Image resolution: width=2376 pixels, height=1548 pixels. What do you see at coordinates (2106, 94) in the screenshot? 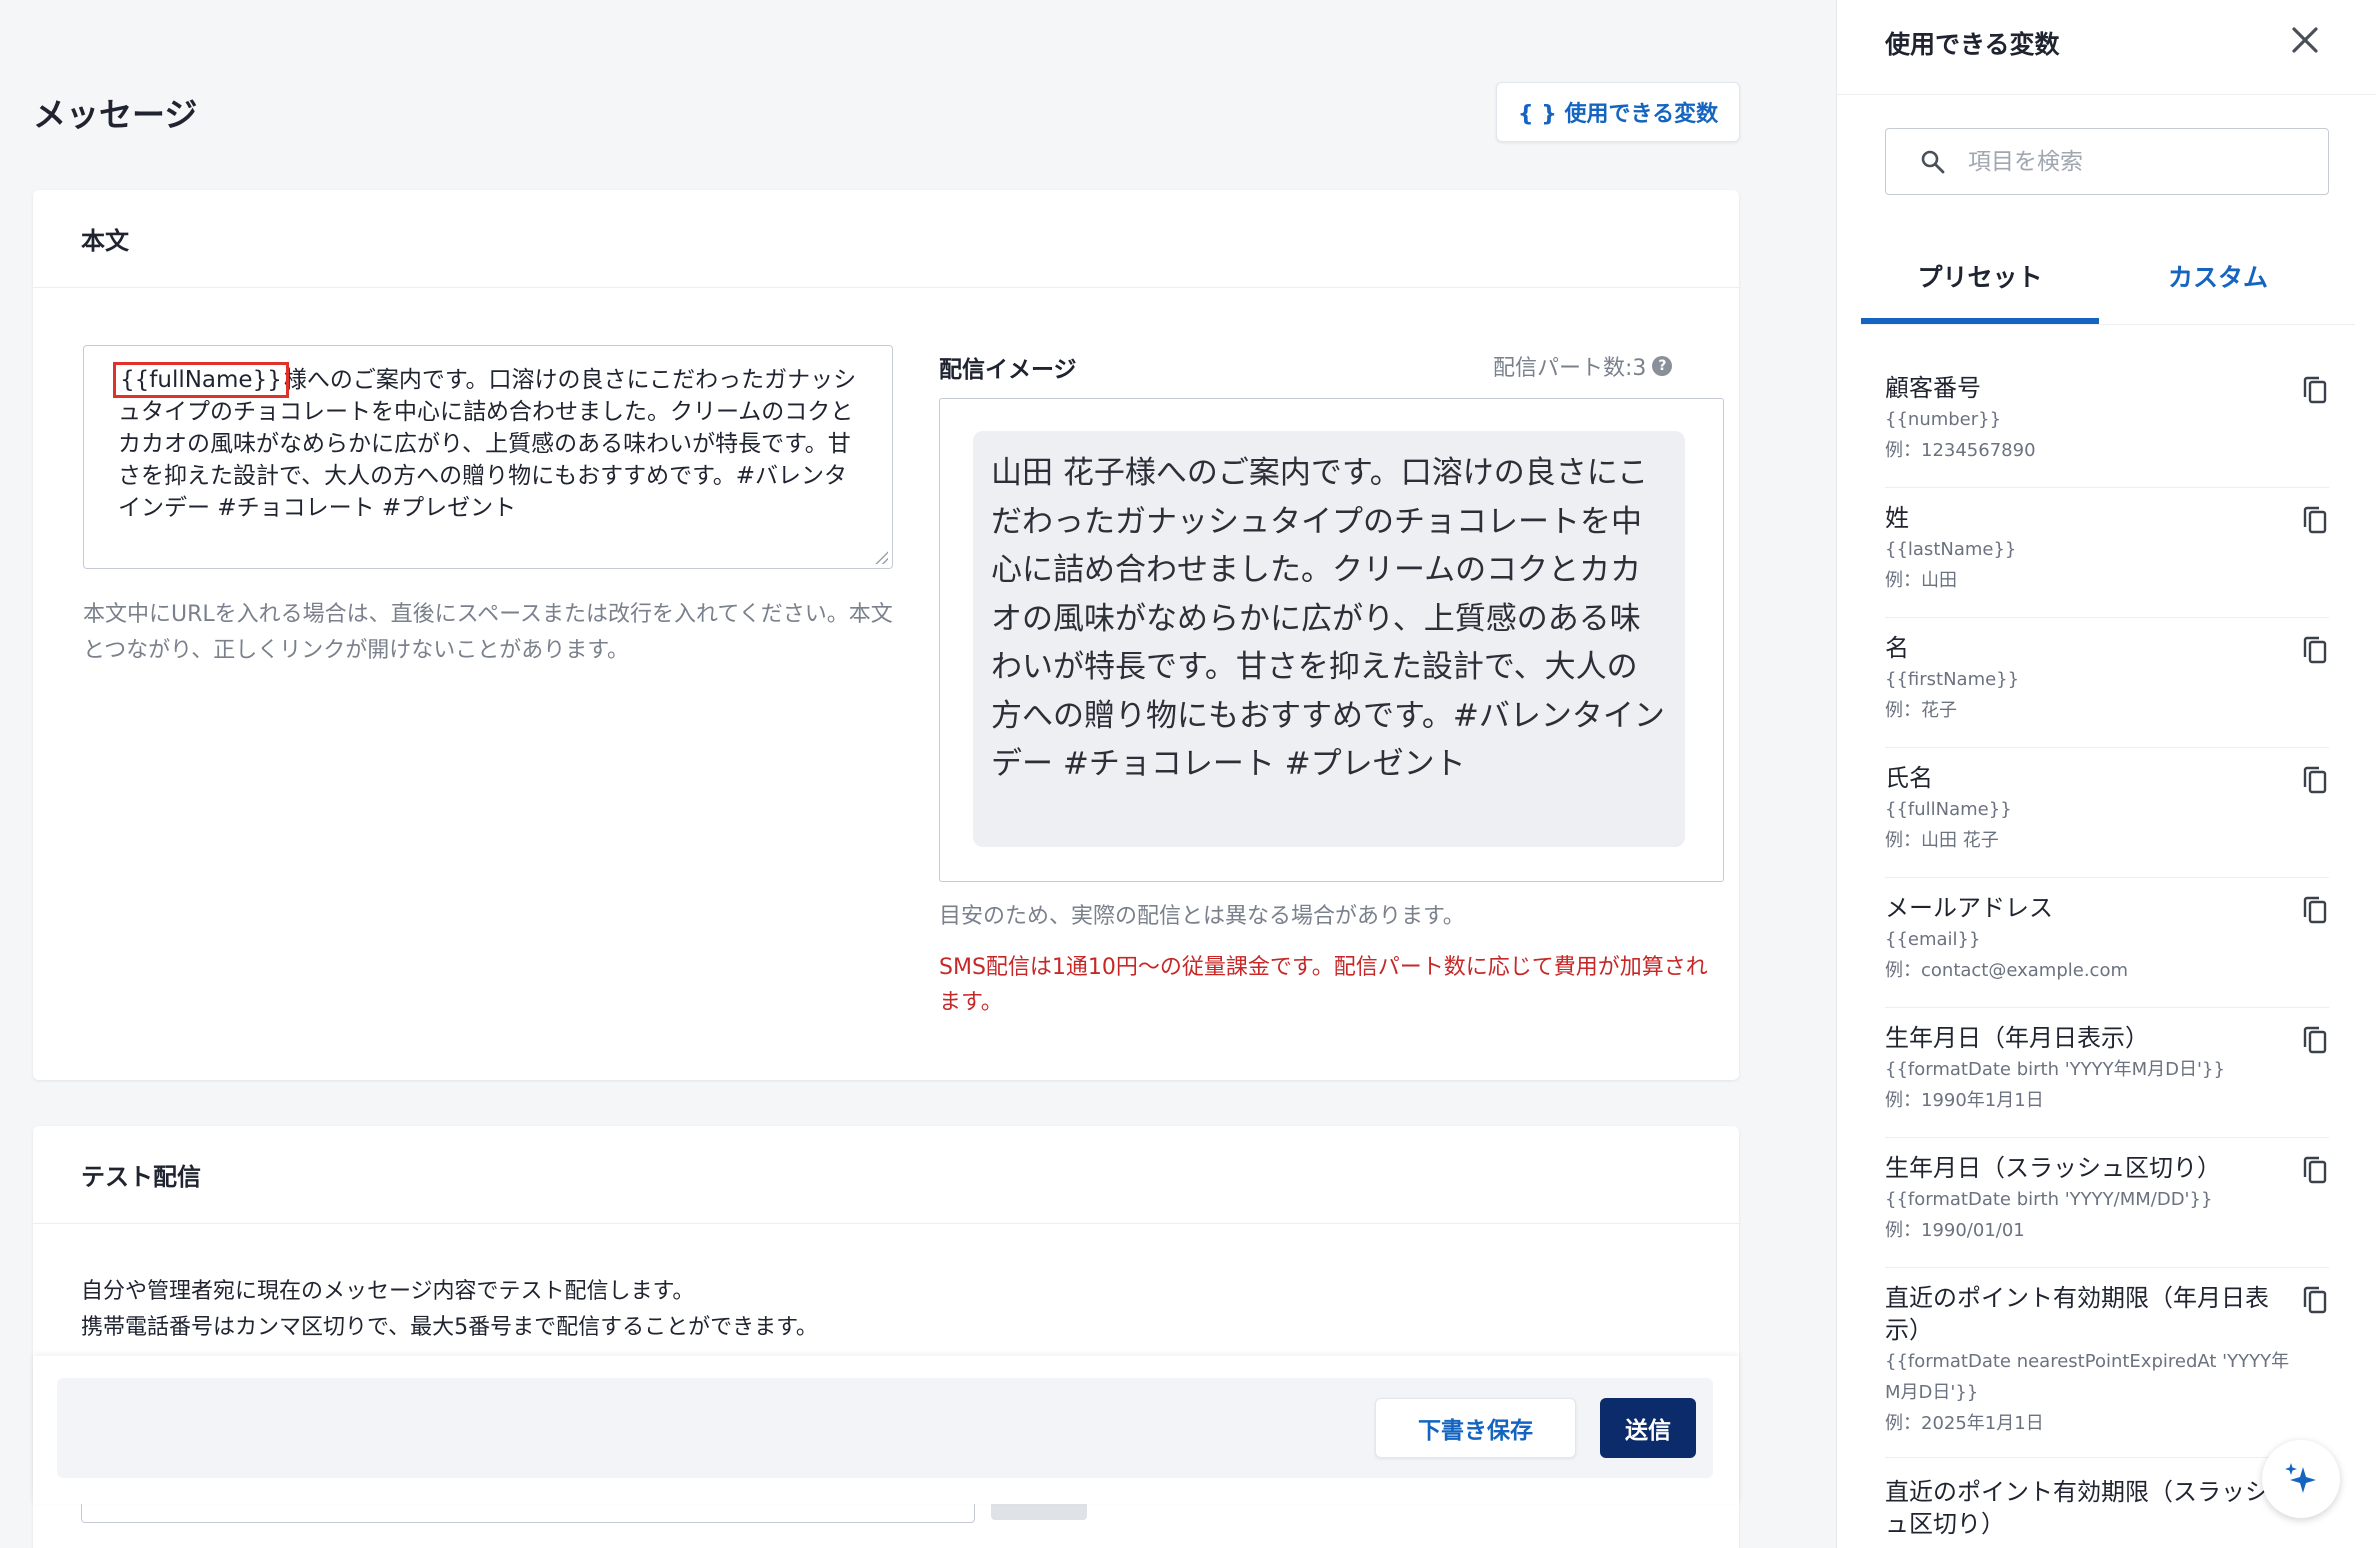
I see `panel-divider` at bounding box center [2106, 94].